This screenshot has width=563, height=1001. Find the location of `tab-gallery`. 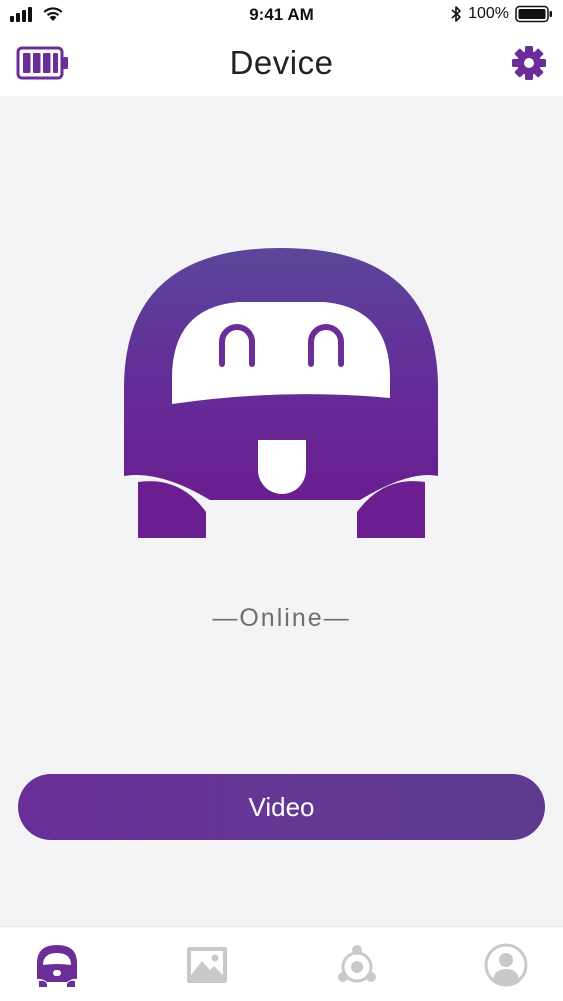

tab-gallery is located at coordinates (207, 965).